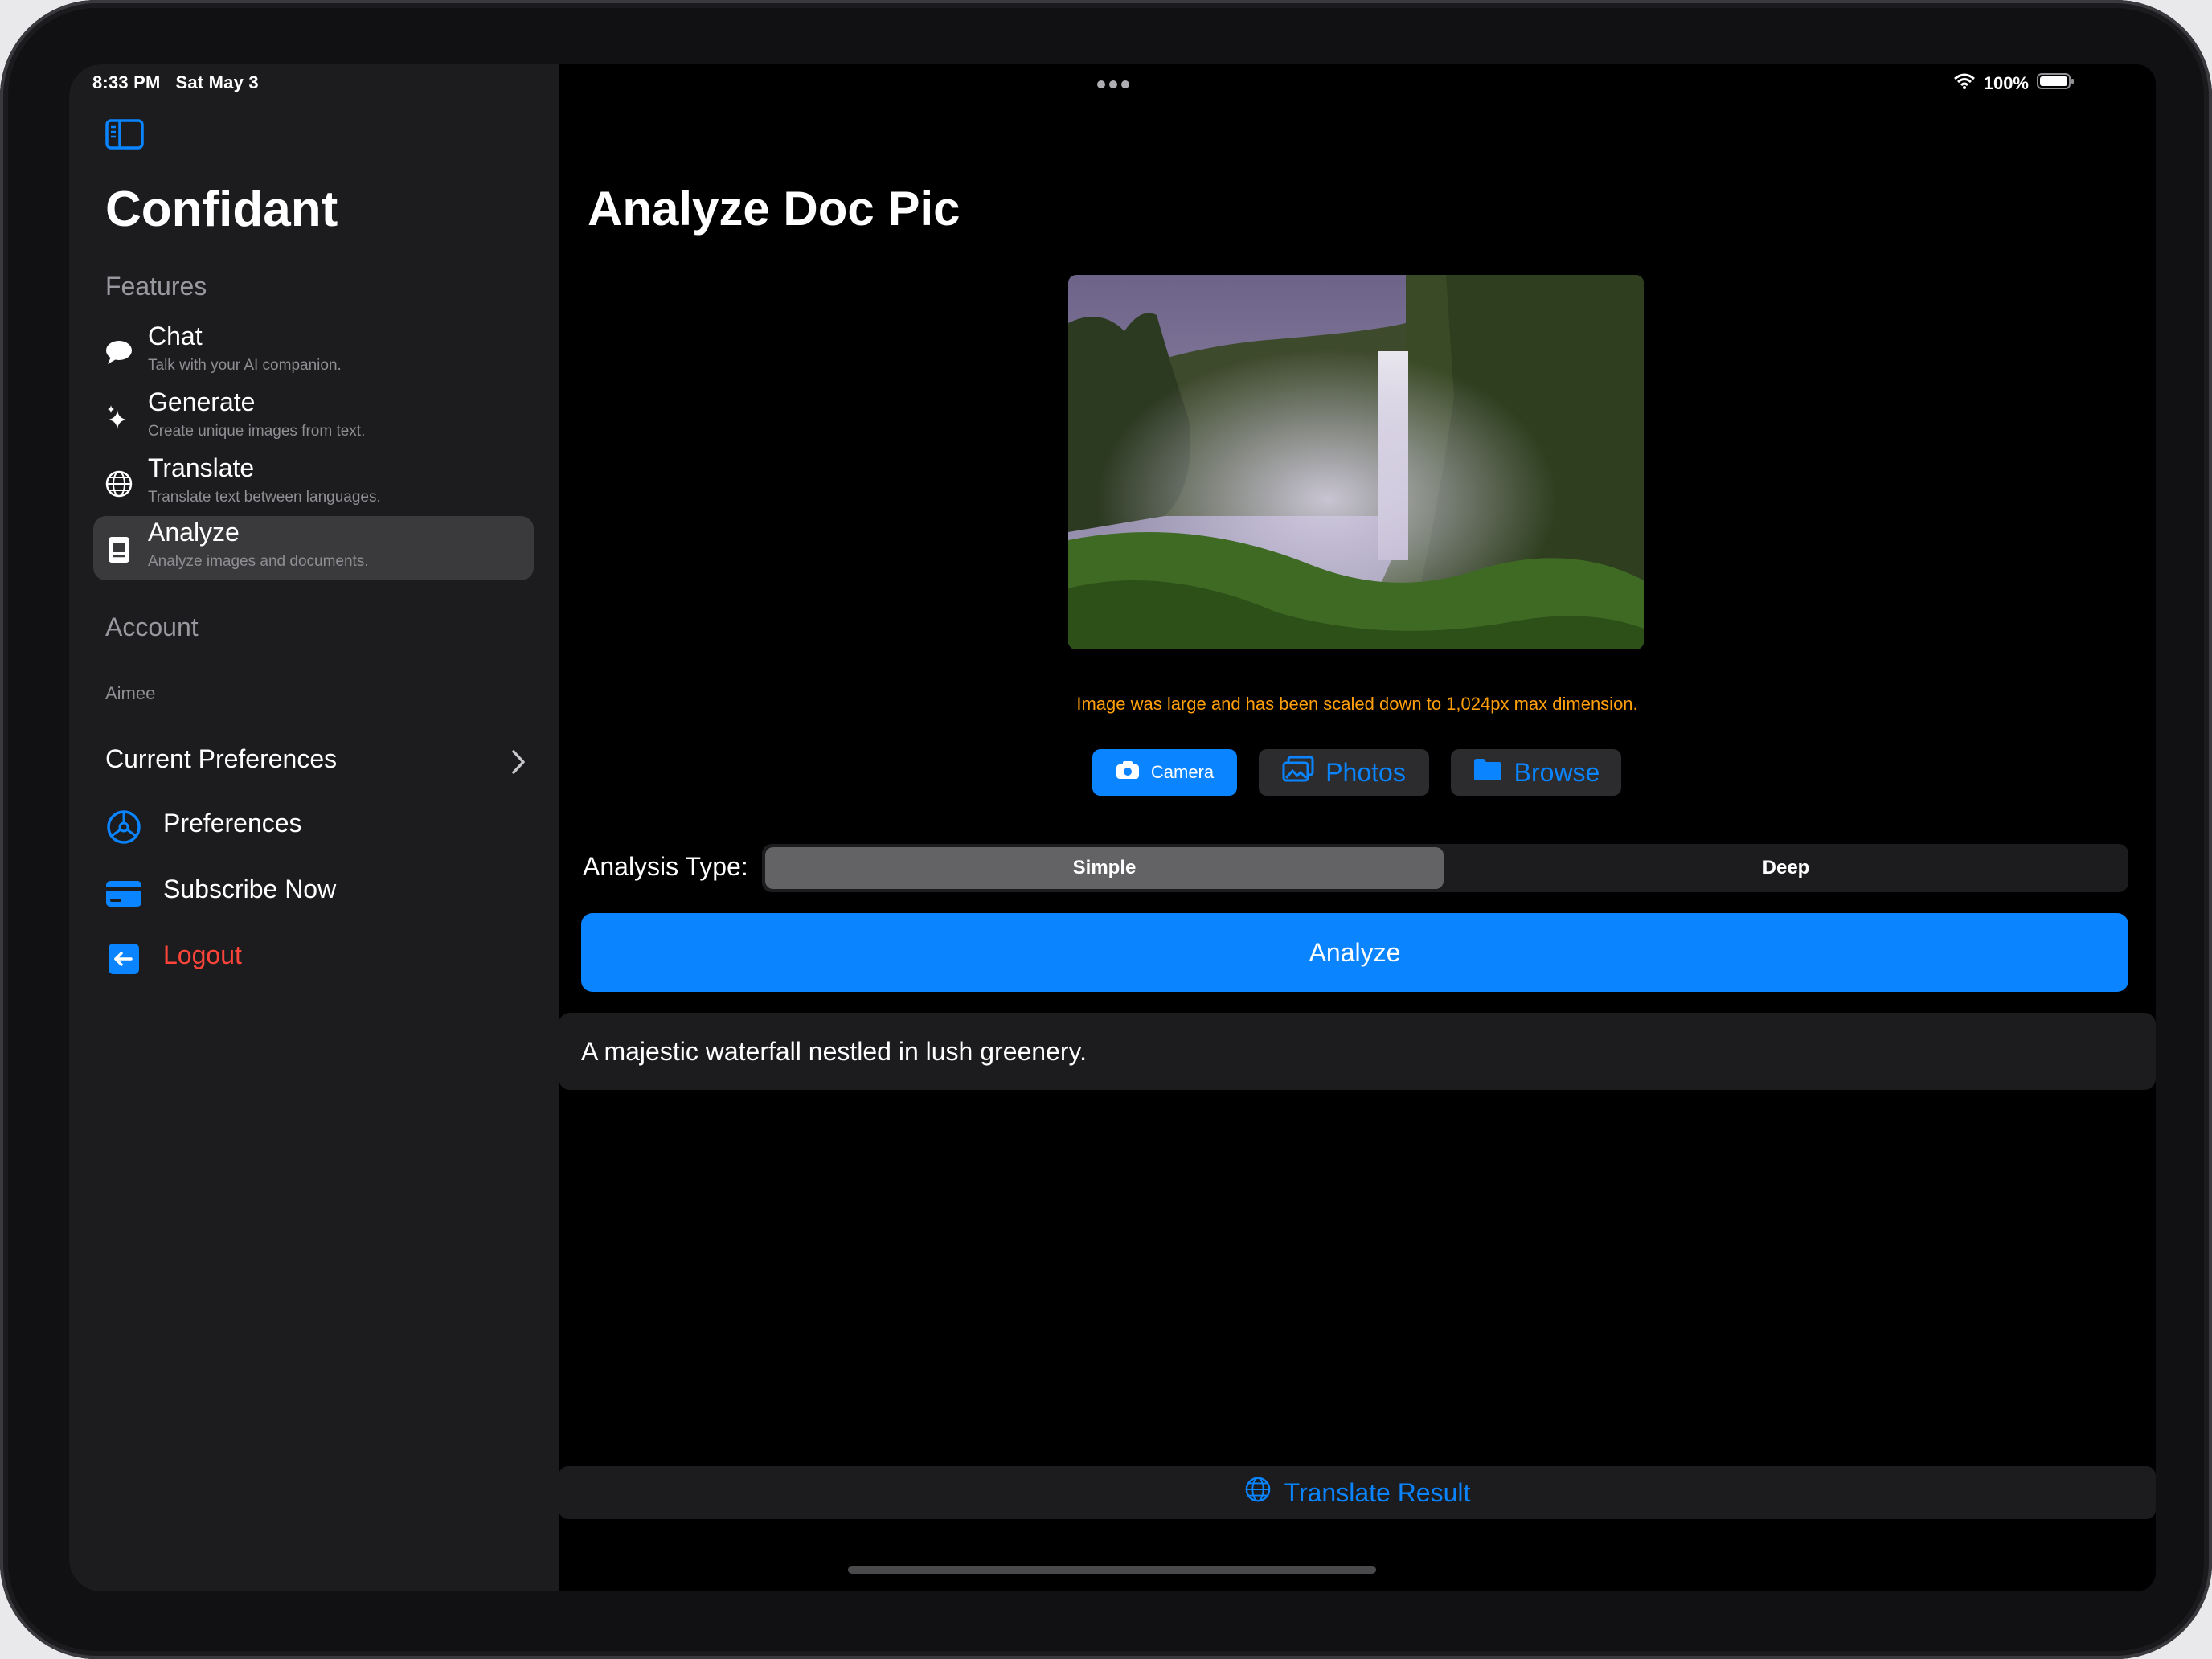 This screenshot has height=1659, width=2212. I want to click on analysis-type-label: Analysis Type:, so click(665, 866).